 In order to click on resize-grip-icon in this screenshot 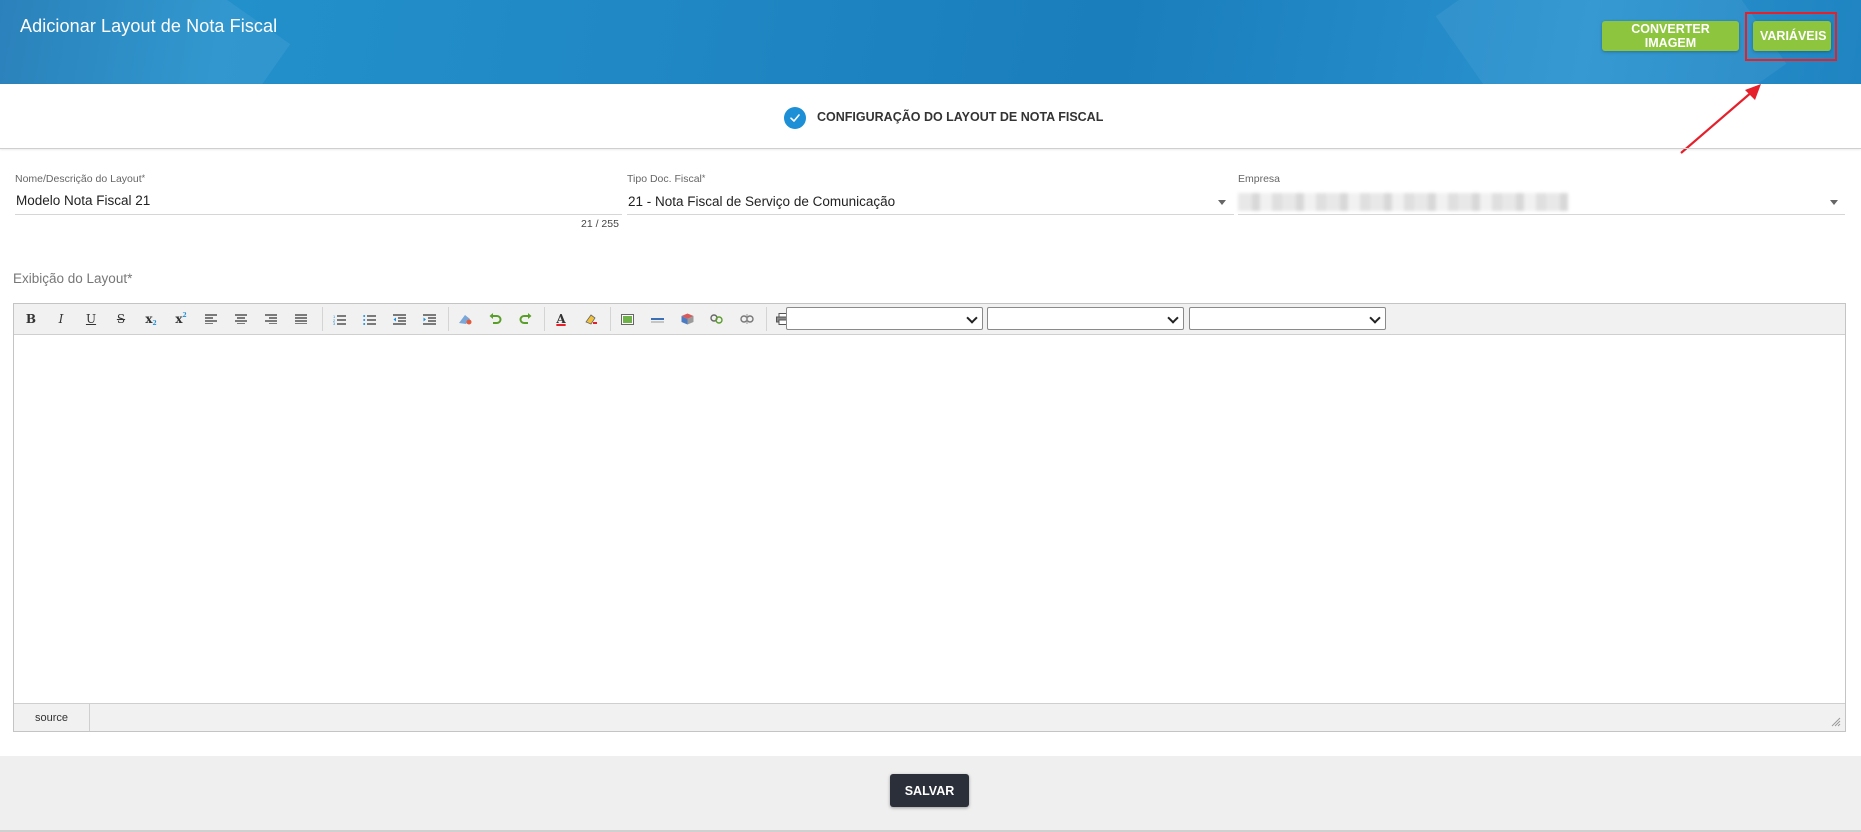, I will do `click(1836, 722)`.